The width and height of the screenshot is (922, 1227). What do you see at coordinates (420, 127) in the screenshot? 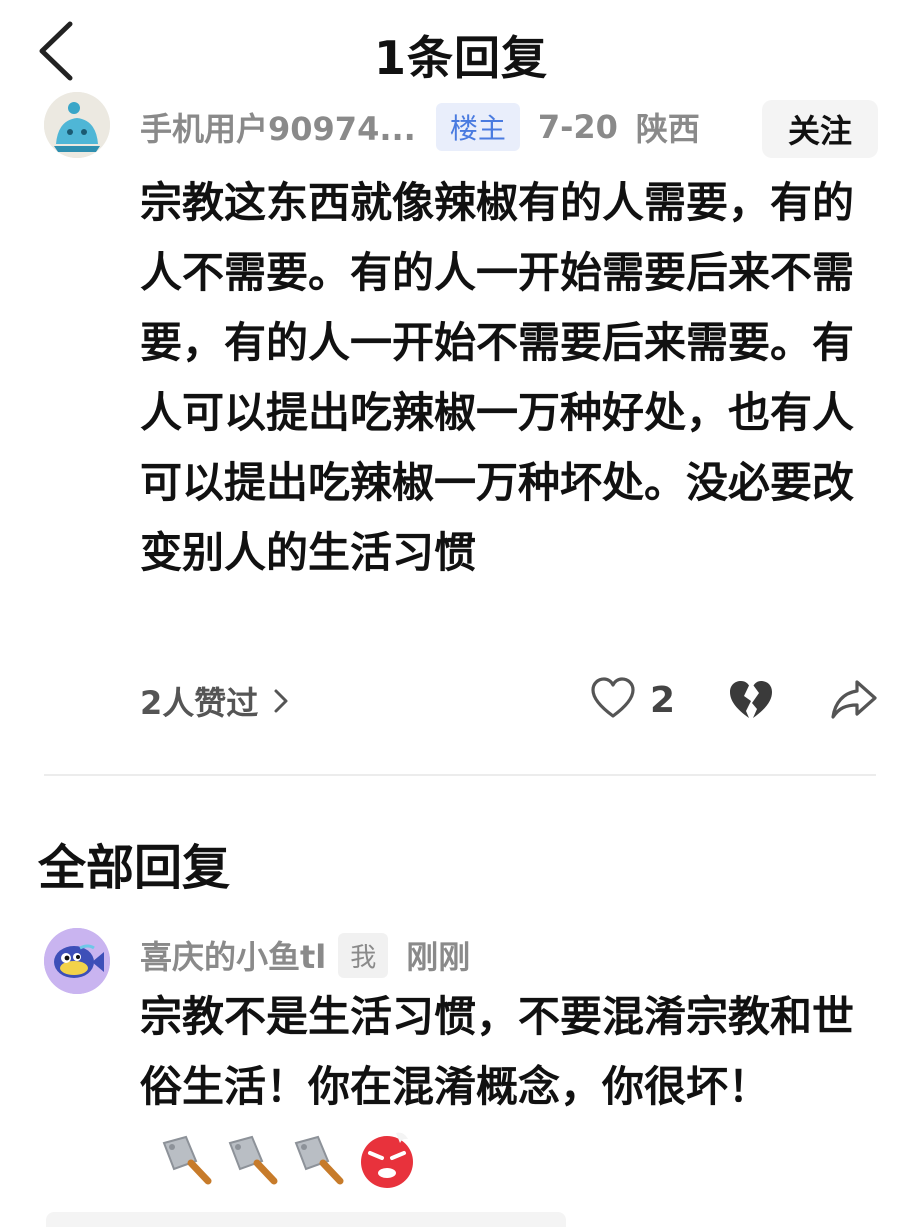
I see `main-comment-meta: 手机用户90974... 楼主 7-20 陕西` at bounding box center [420, 127].